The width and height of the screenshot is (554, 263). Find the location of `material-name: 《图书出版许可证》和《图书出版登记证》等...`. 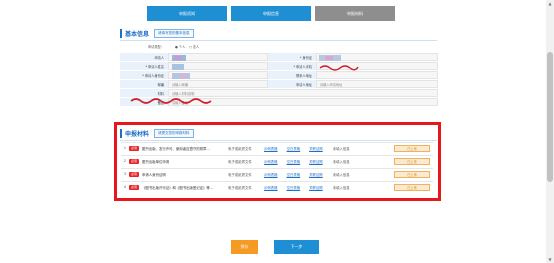

material-name: 《图书出版许可证》和《图书出版登记证》等... is located at coordinates (178, 187).